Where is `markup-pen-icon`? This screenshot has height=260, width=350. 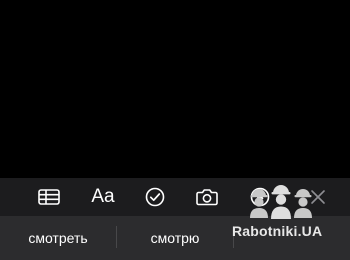
markup-pen-icon is located at coordinates (260, 197).